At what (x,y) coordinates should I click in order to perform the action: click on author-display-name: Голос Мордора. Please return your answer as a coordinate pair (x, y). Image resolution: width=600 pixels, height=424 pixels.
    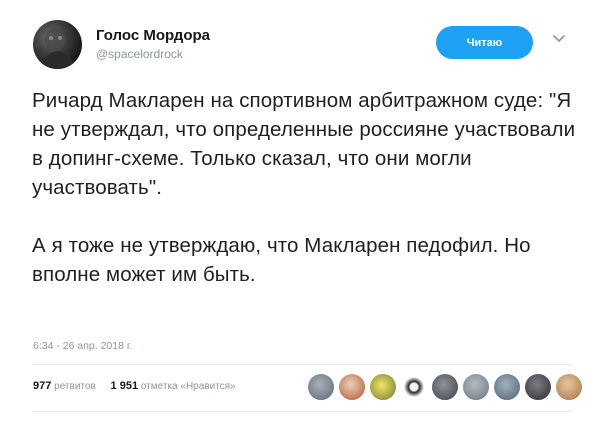
    Looking at the image, I should click on (153, 36).